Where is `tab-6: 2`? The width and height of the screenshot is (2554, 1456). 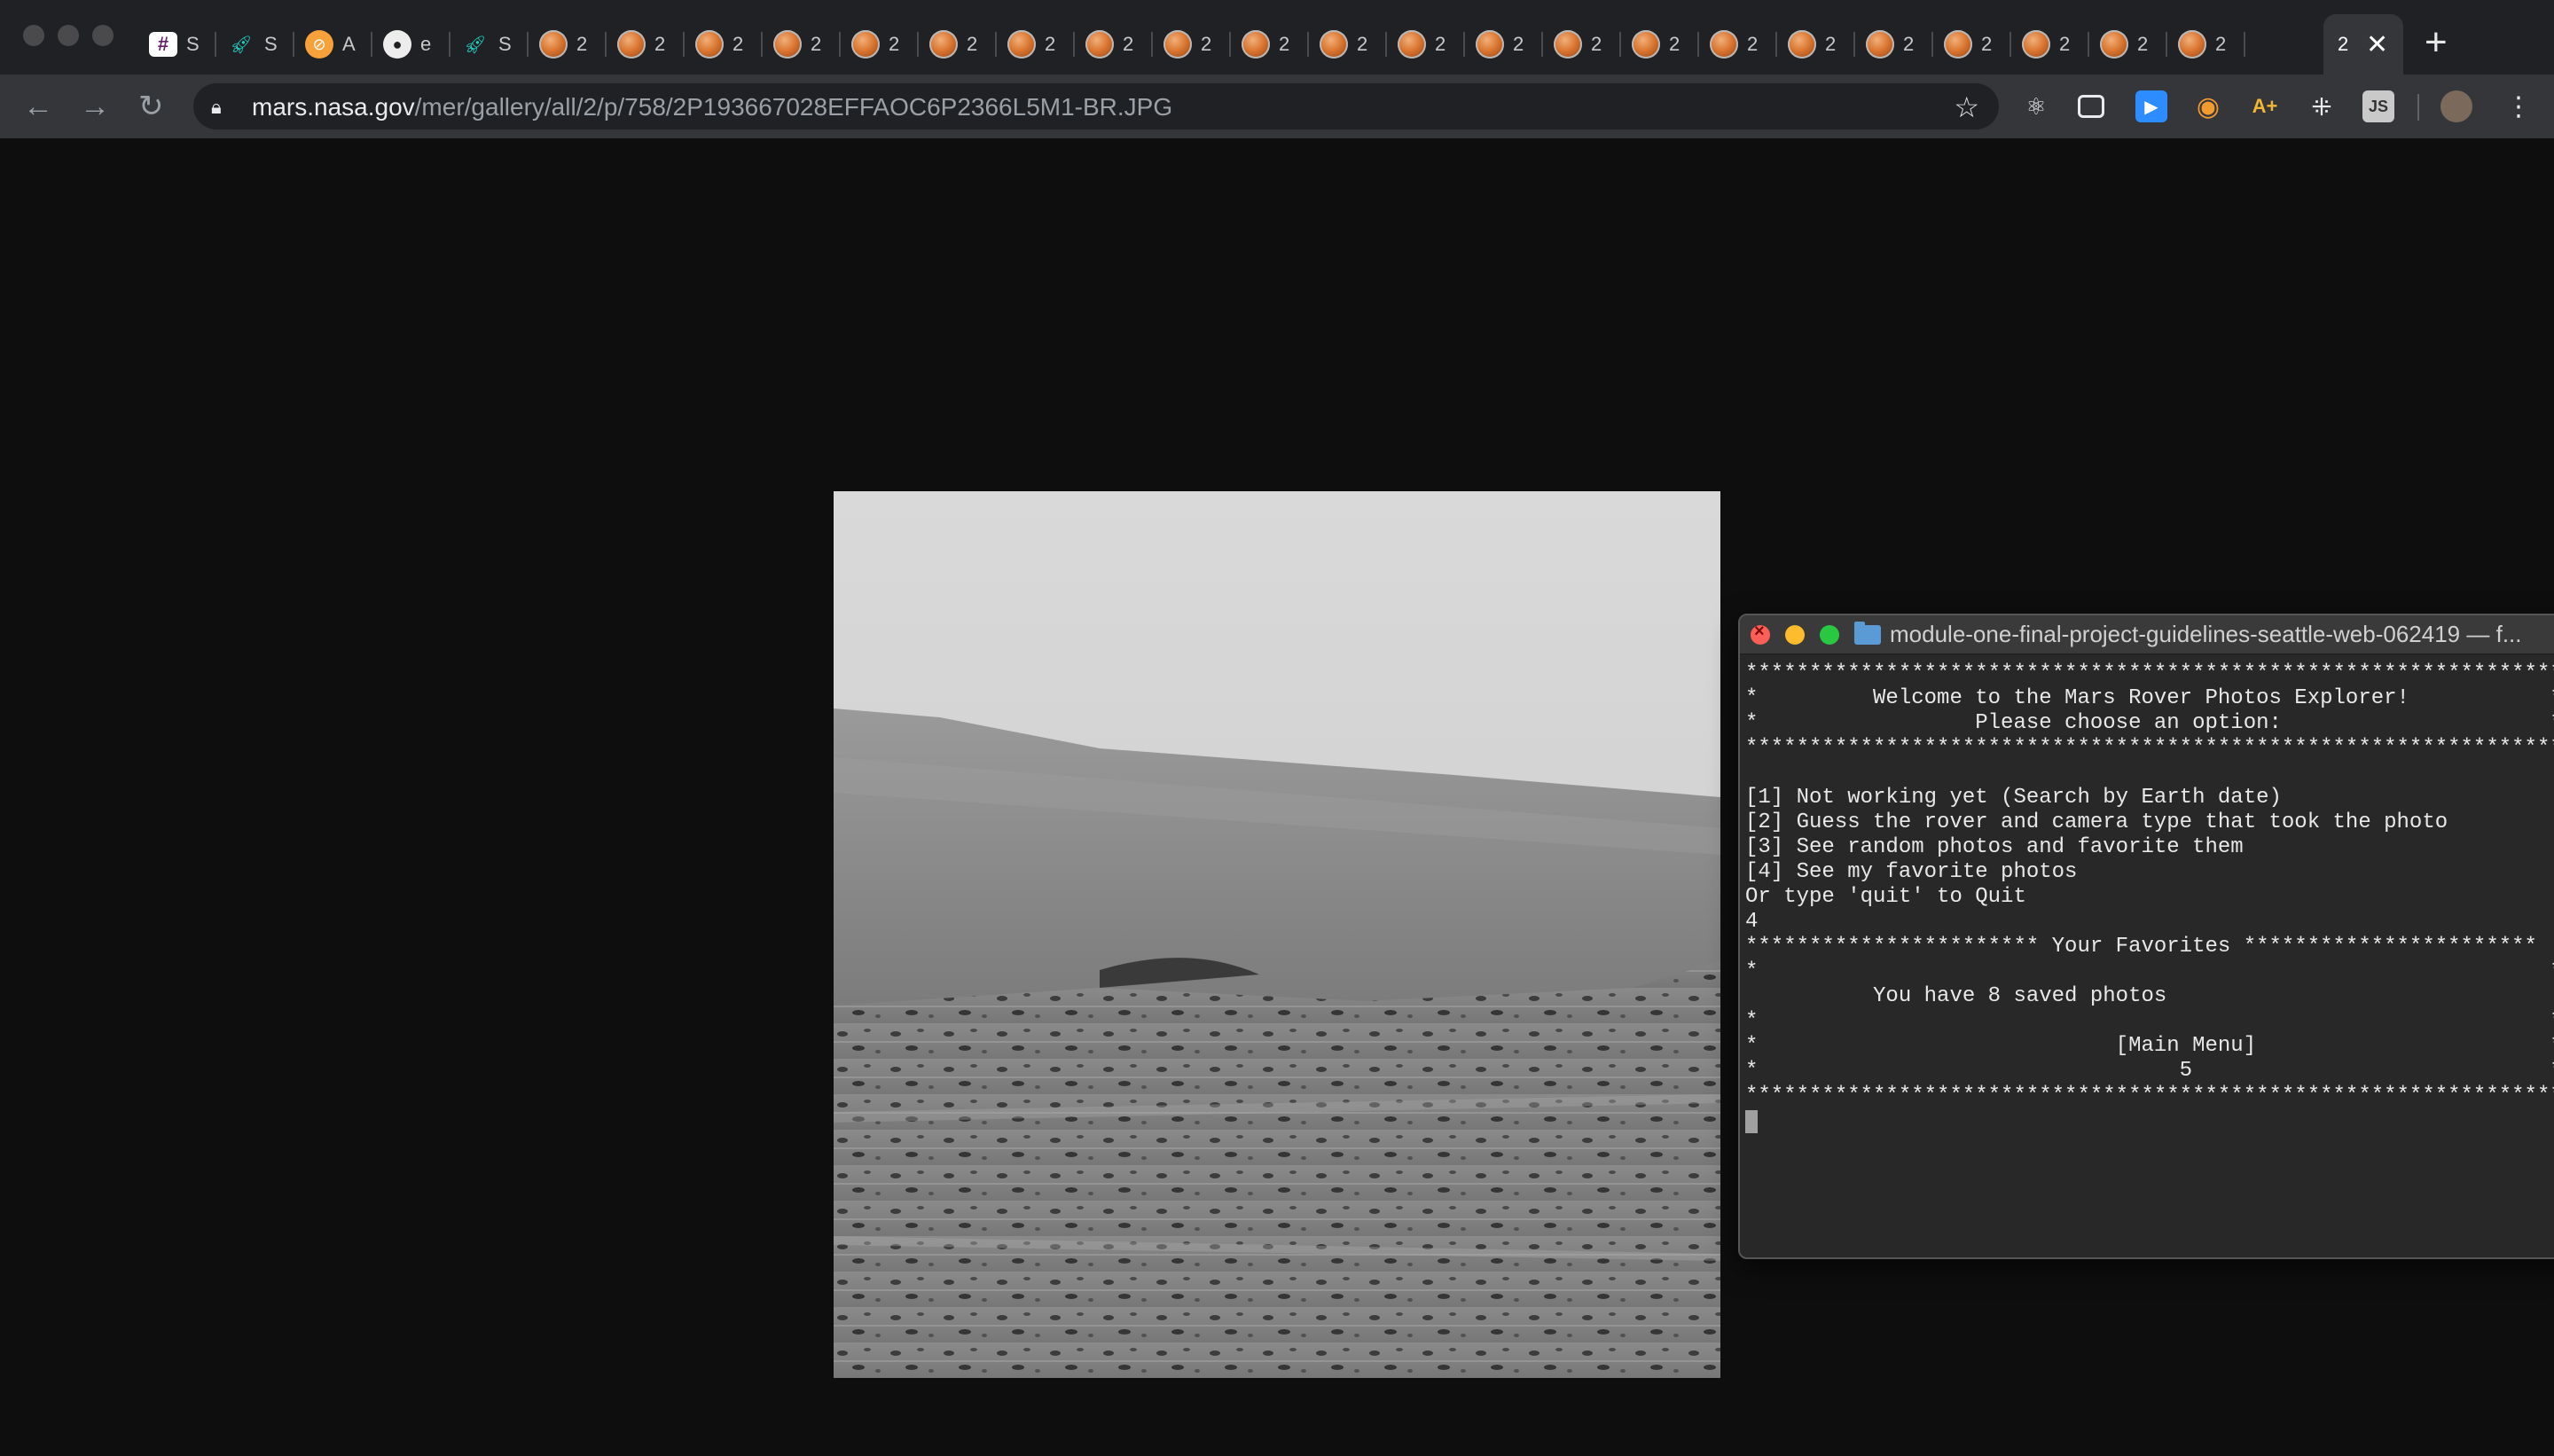 tab-6: 2 is located at coordinates (646, 44).